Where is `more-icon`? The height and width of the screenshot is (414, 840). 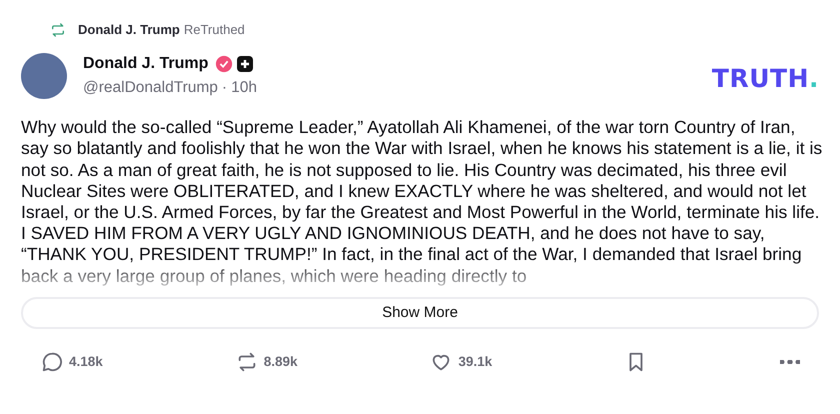 more-icon is located at coordinates (790, 362).